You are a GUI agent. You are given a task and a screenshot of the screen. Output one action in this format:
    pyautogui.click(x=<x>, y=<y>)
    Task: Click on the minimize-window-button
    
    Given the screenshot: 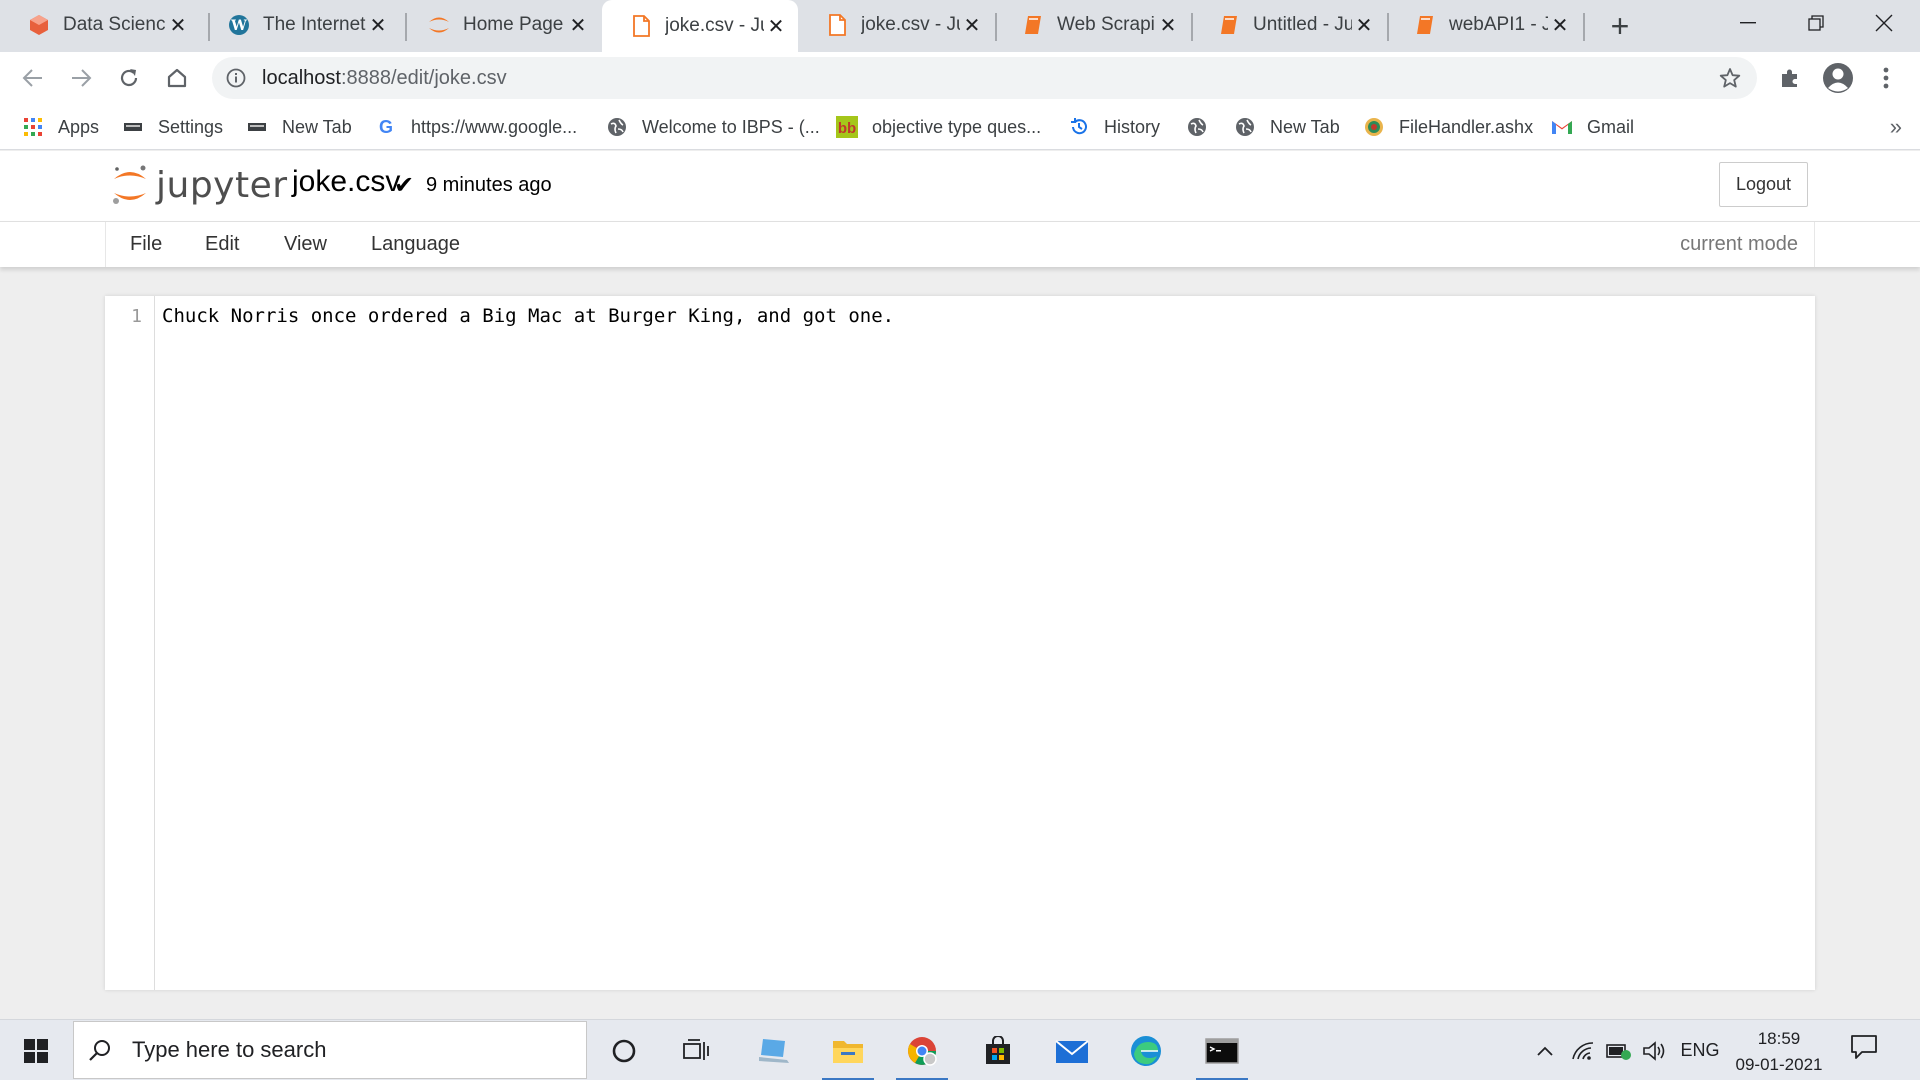 What is the action you would take?
    pyautogui.click(x=1748, y=23)
    